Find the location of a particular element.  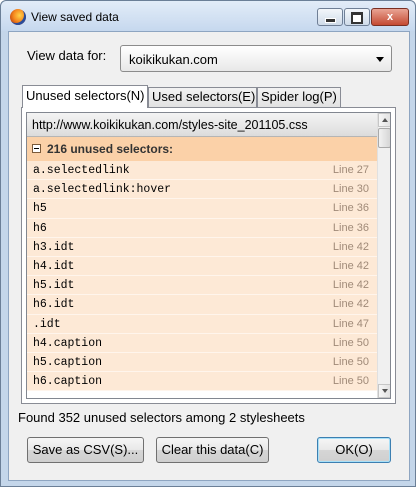

list-item: h6 Line 36 is located at coordinates (202, 228).